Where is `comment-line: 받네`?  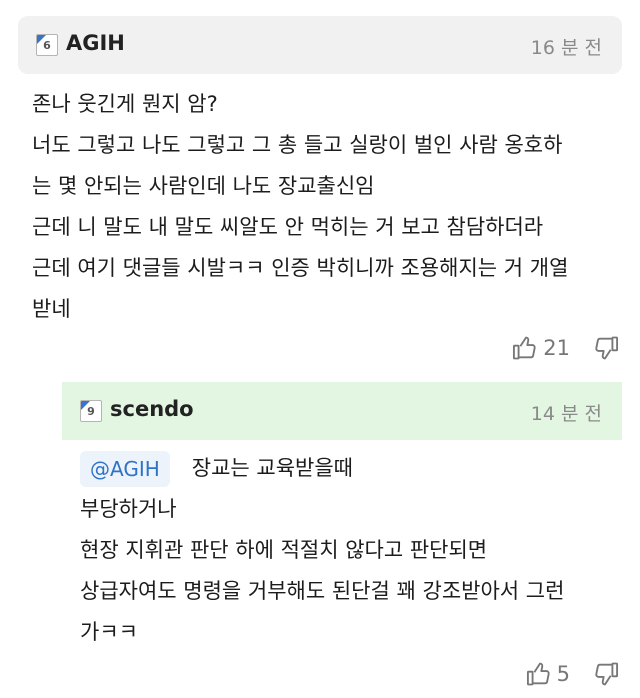
comment-line: 받네 is located at coordinates (51, 309).